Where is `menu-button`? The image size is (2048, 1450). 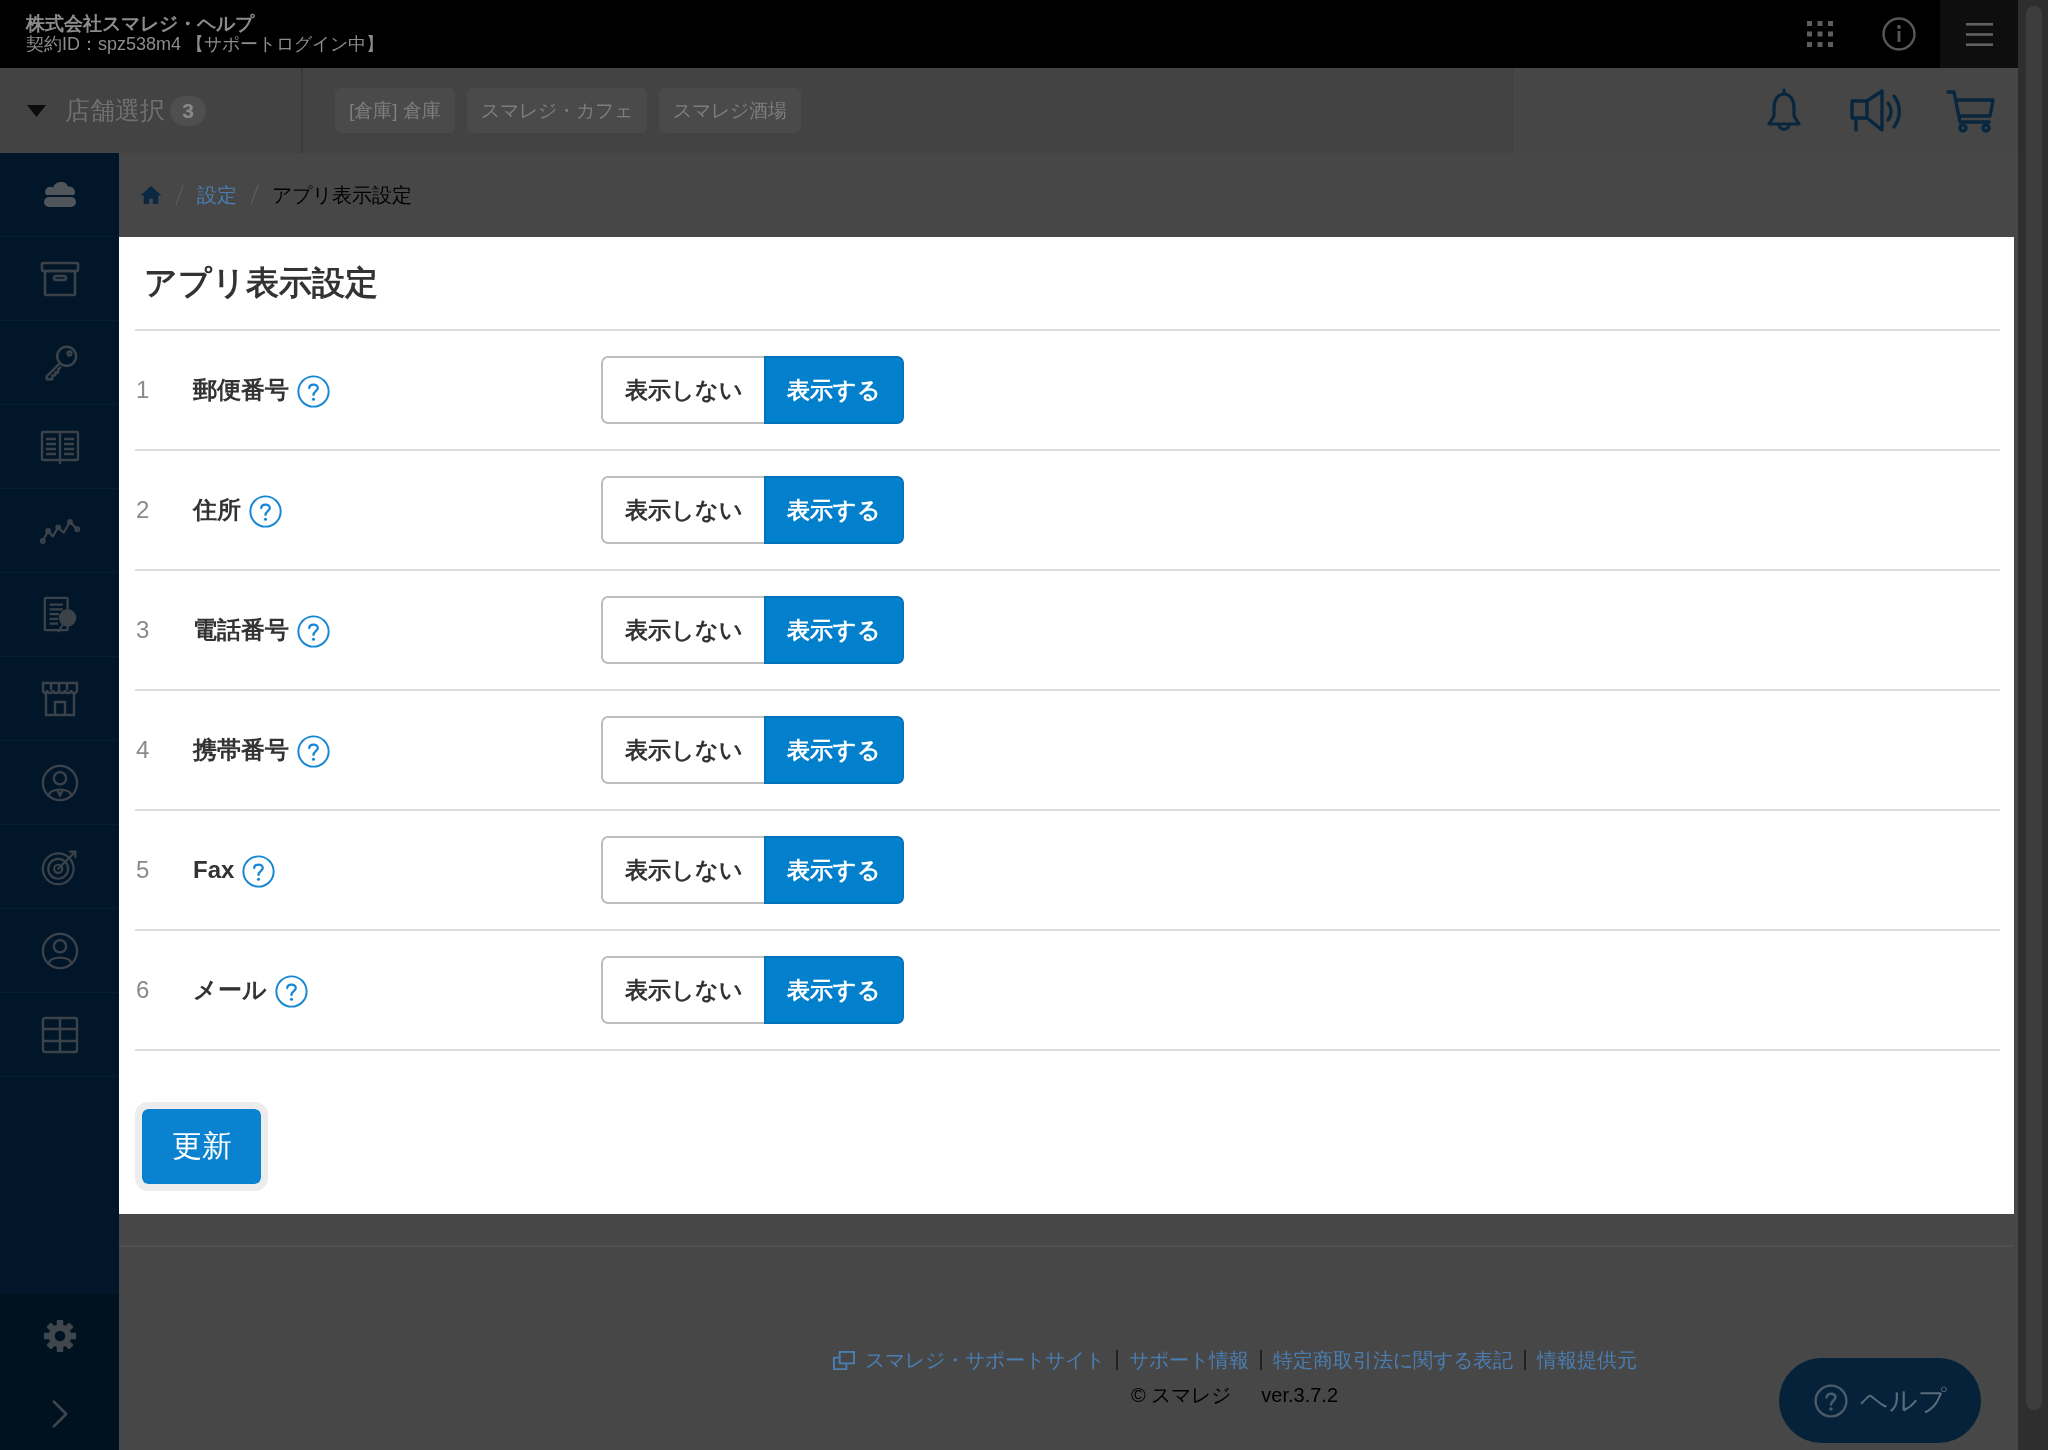
menu-button is located at coordinates (1979, 34).